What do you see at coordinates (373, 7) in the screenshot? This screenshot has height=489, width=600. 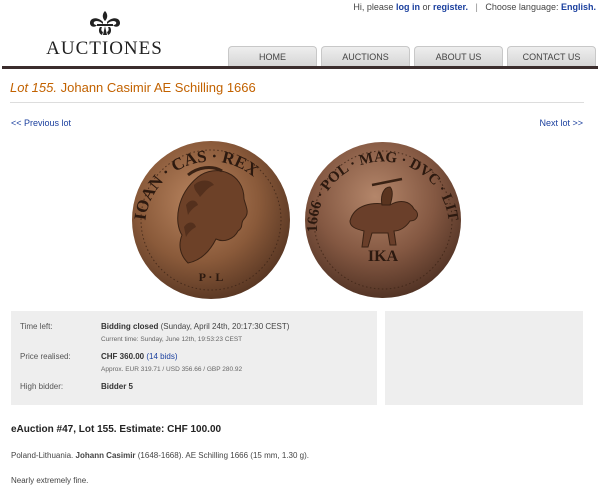 I see `greeting-text: Hi, please` at bounding box center [373, 7].